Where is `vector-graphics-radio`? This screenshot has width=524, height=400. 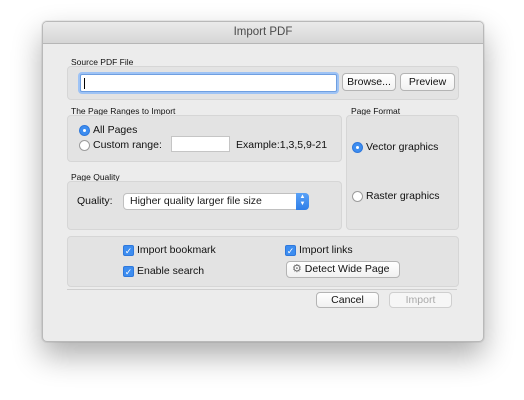
vector-graphics-radio is located at coordinates (357, 147).